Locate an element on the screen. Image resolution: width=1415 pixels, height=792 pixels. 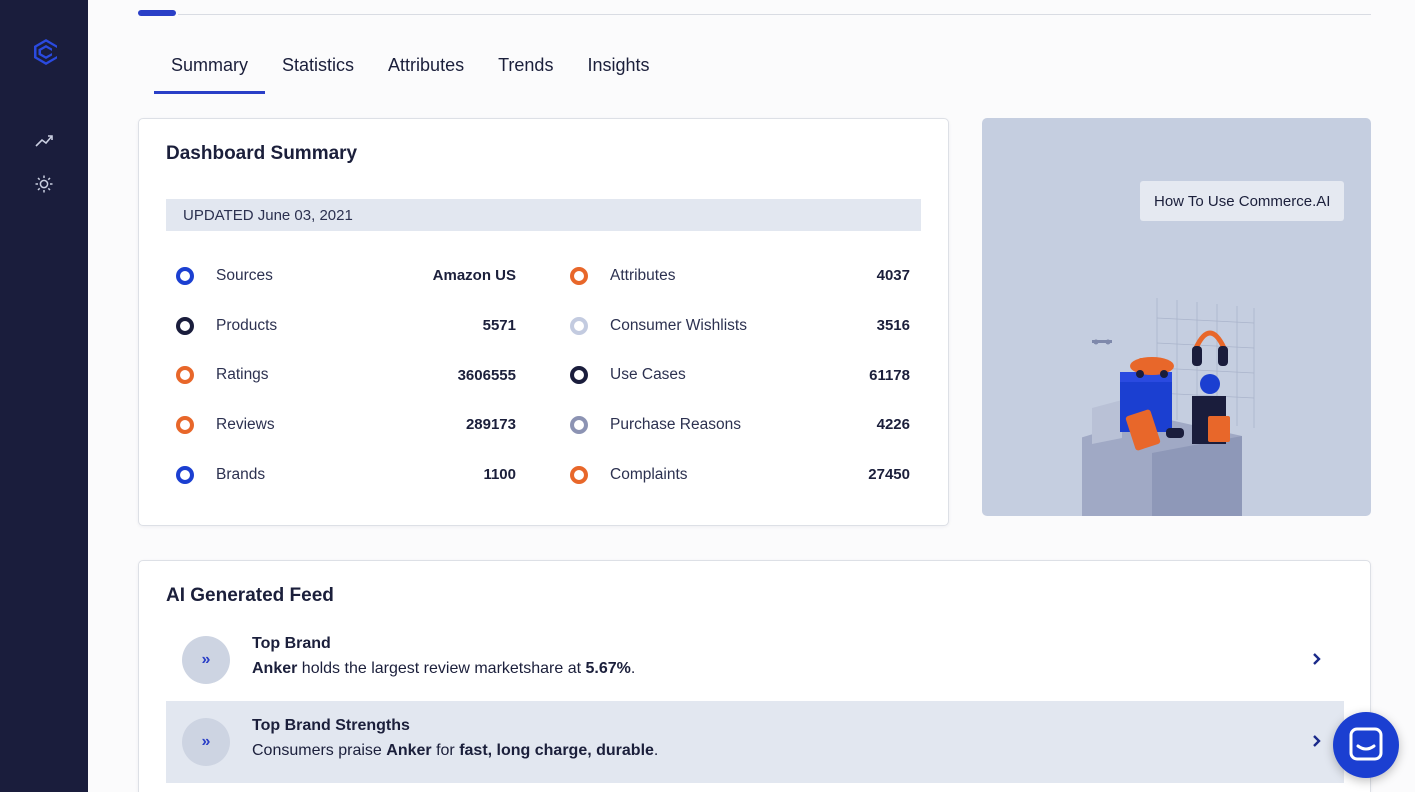
marketshare-value: 5.67% is located at coordinates (608, 668).